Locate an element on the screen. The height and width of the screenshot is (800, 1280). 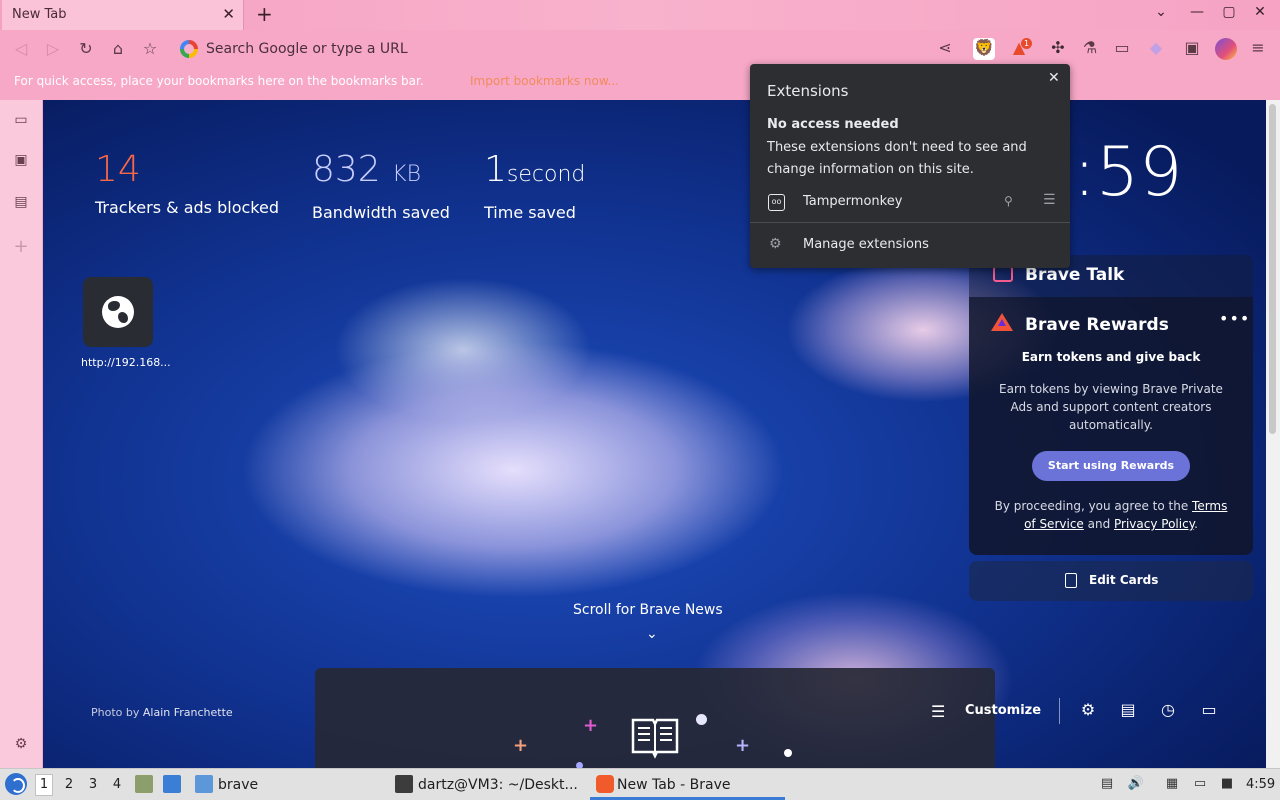
scrollbar is located at coordinates (1273, 434).